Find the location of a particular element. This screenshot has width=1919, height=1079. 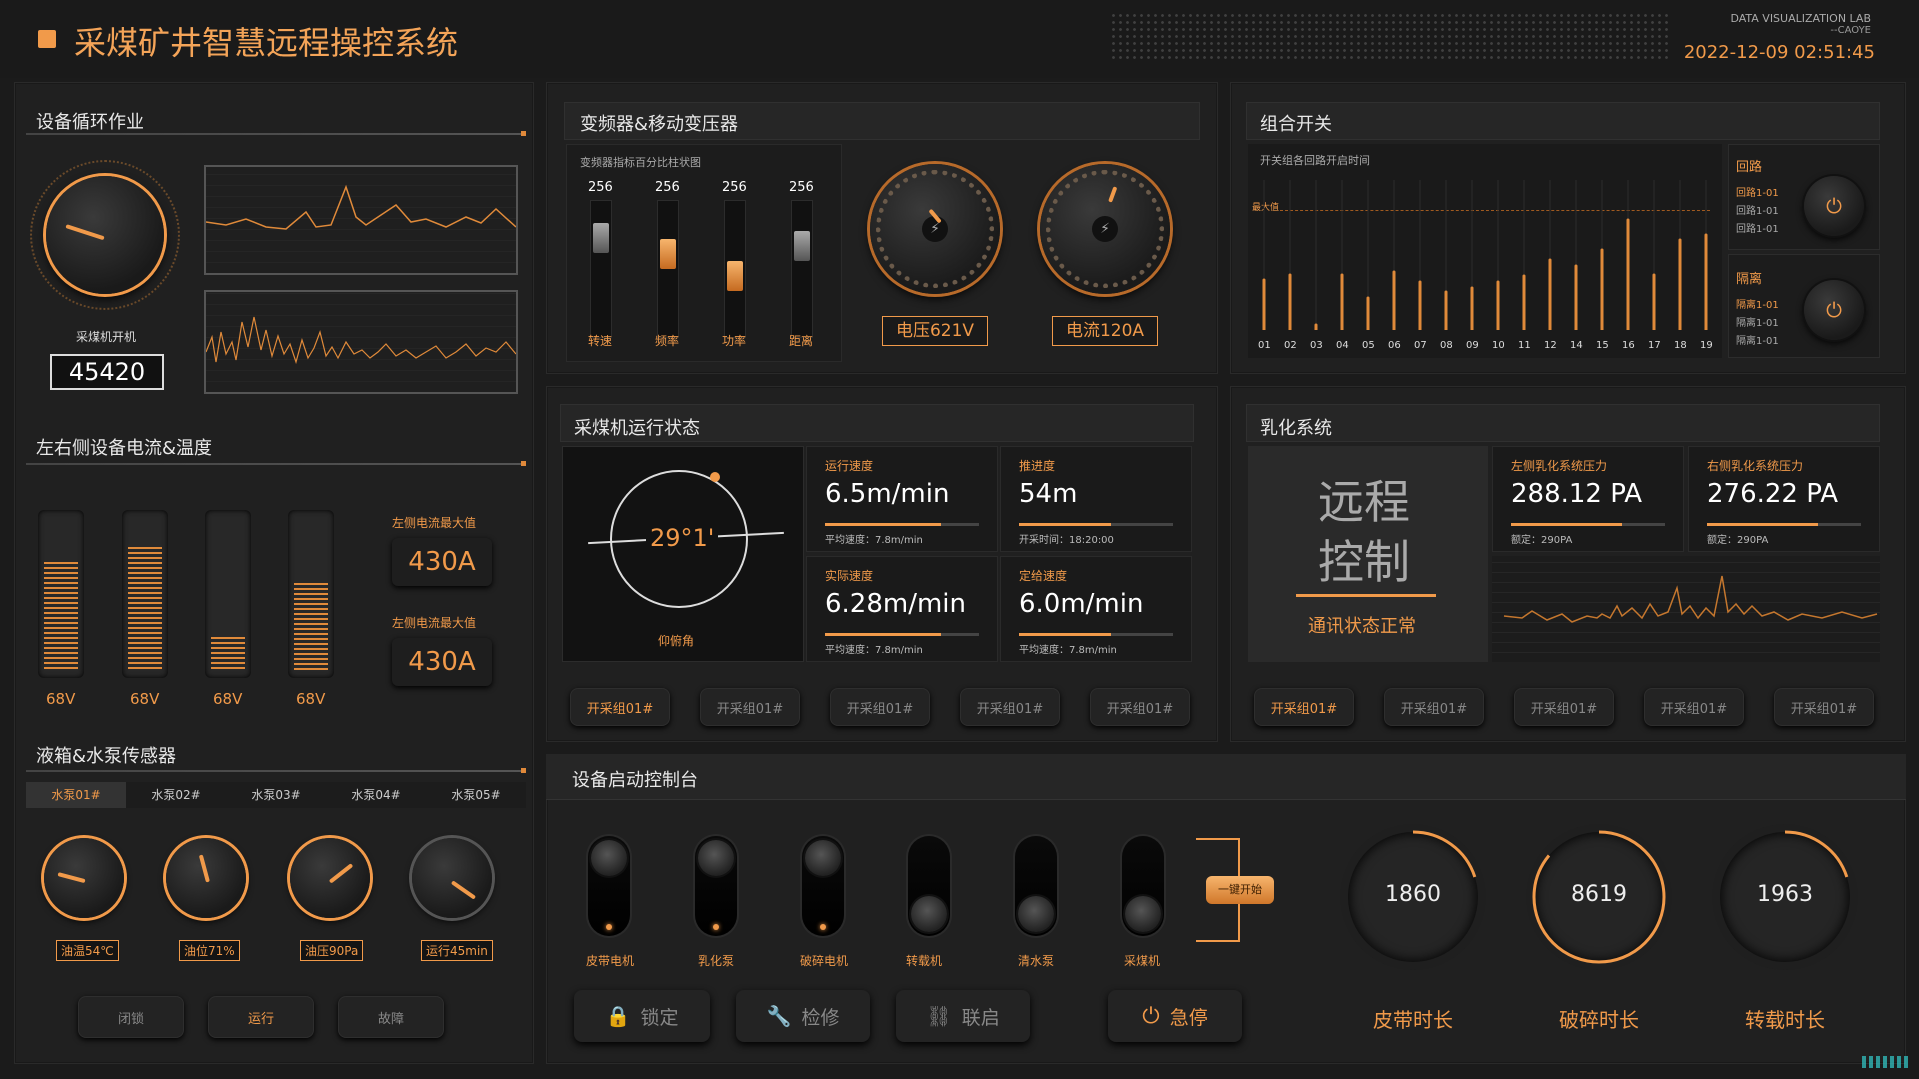

voltage-gauge: ⚡ is located at coordinates (935, 229).